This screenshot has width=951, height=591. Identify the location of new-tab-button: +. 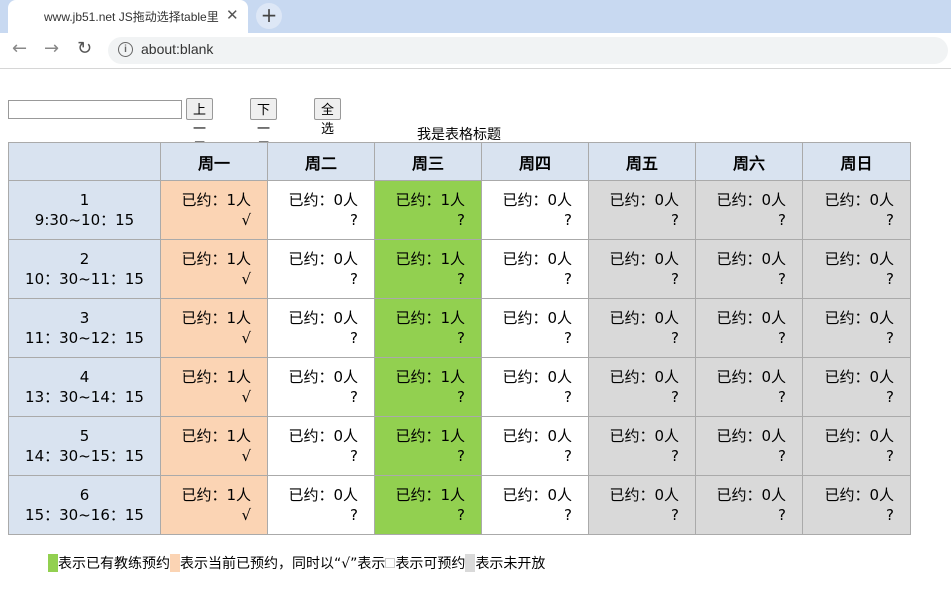
(269, 16).